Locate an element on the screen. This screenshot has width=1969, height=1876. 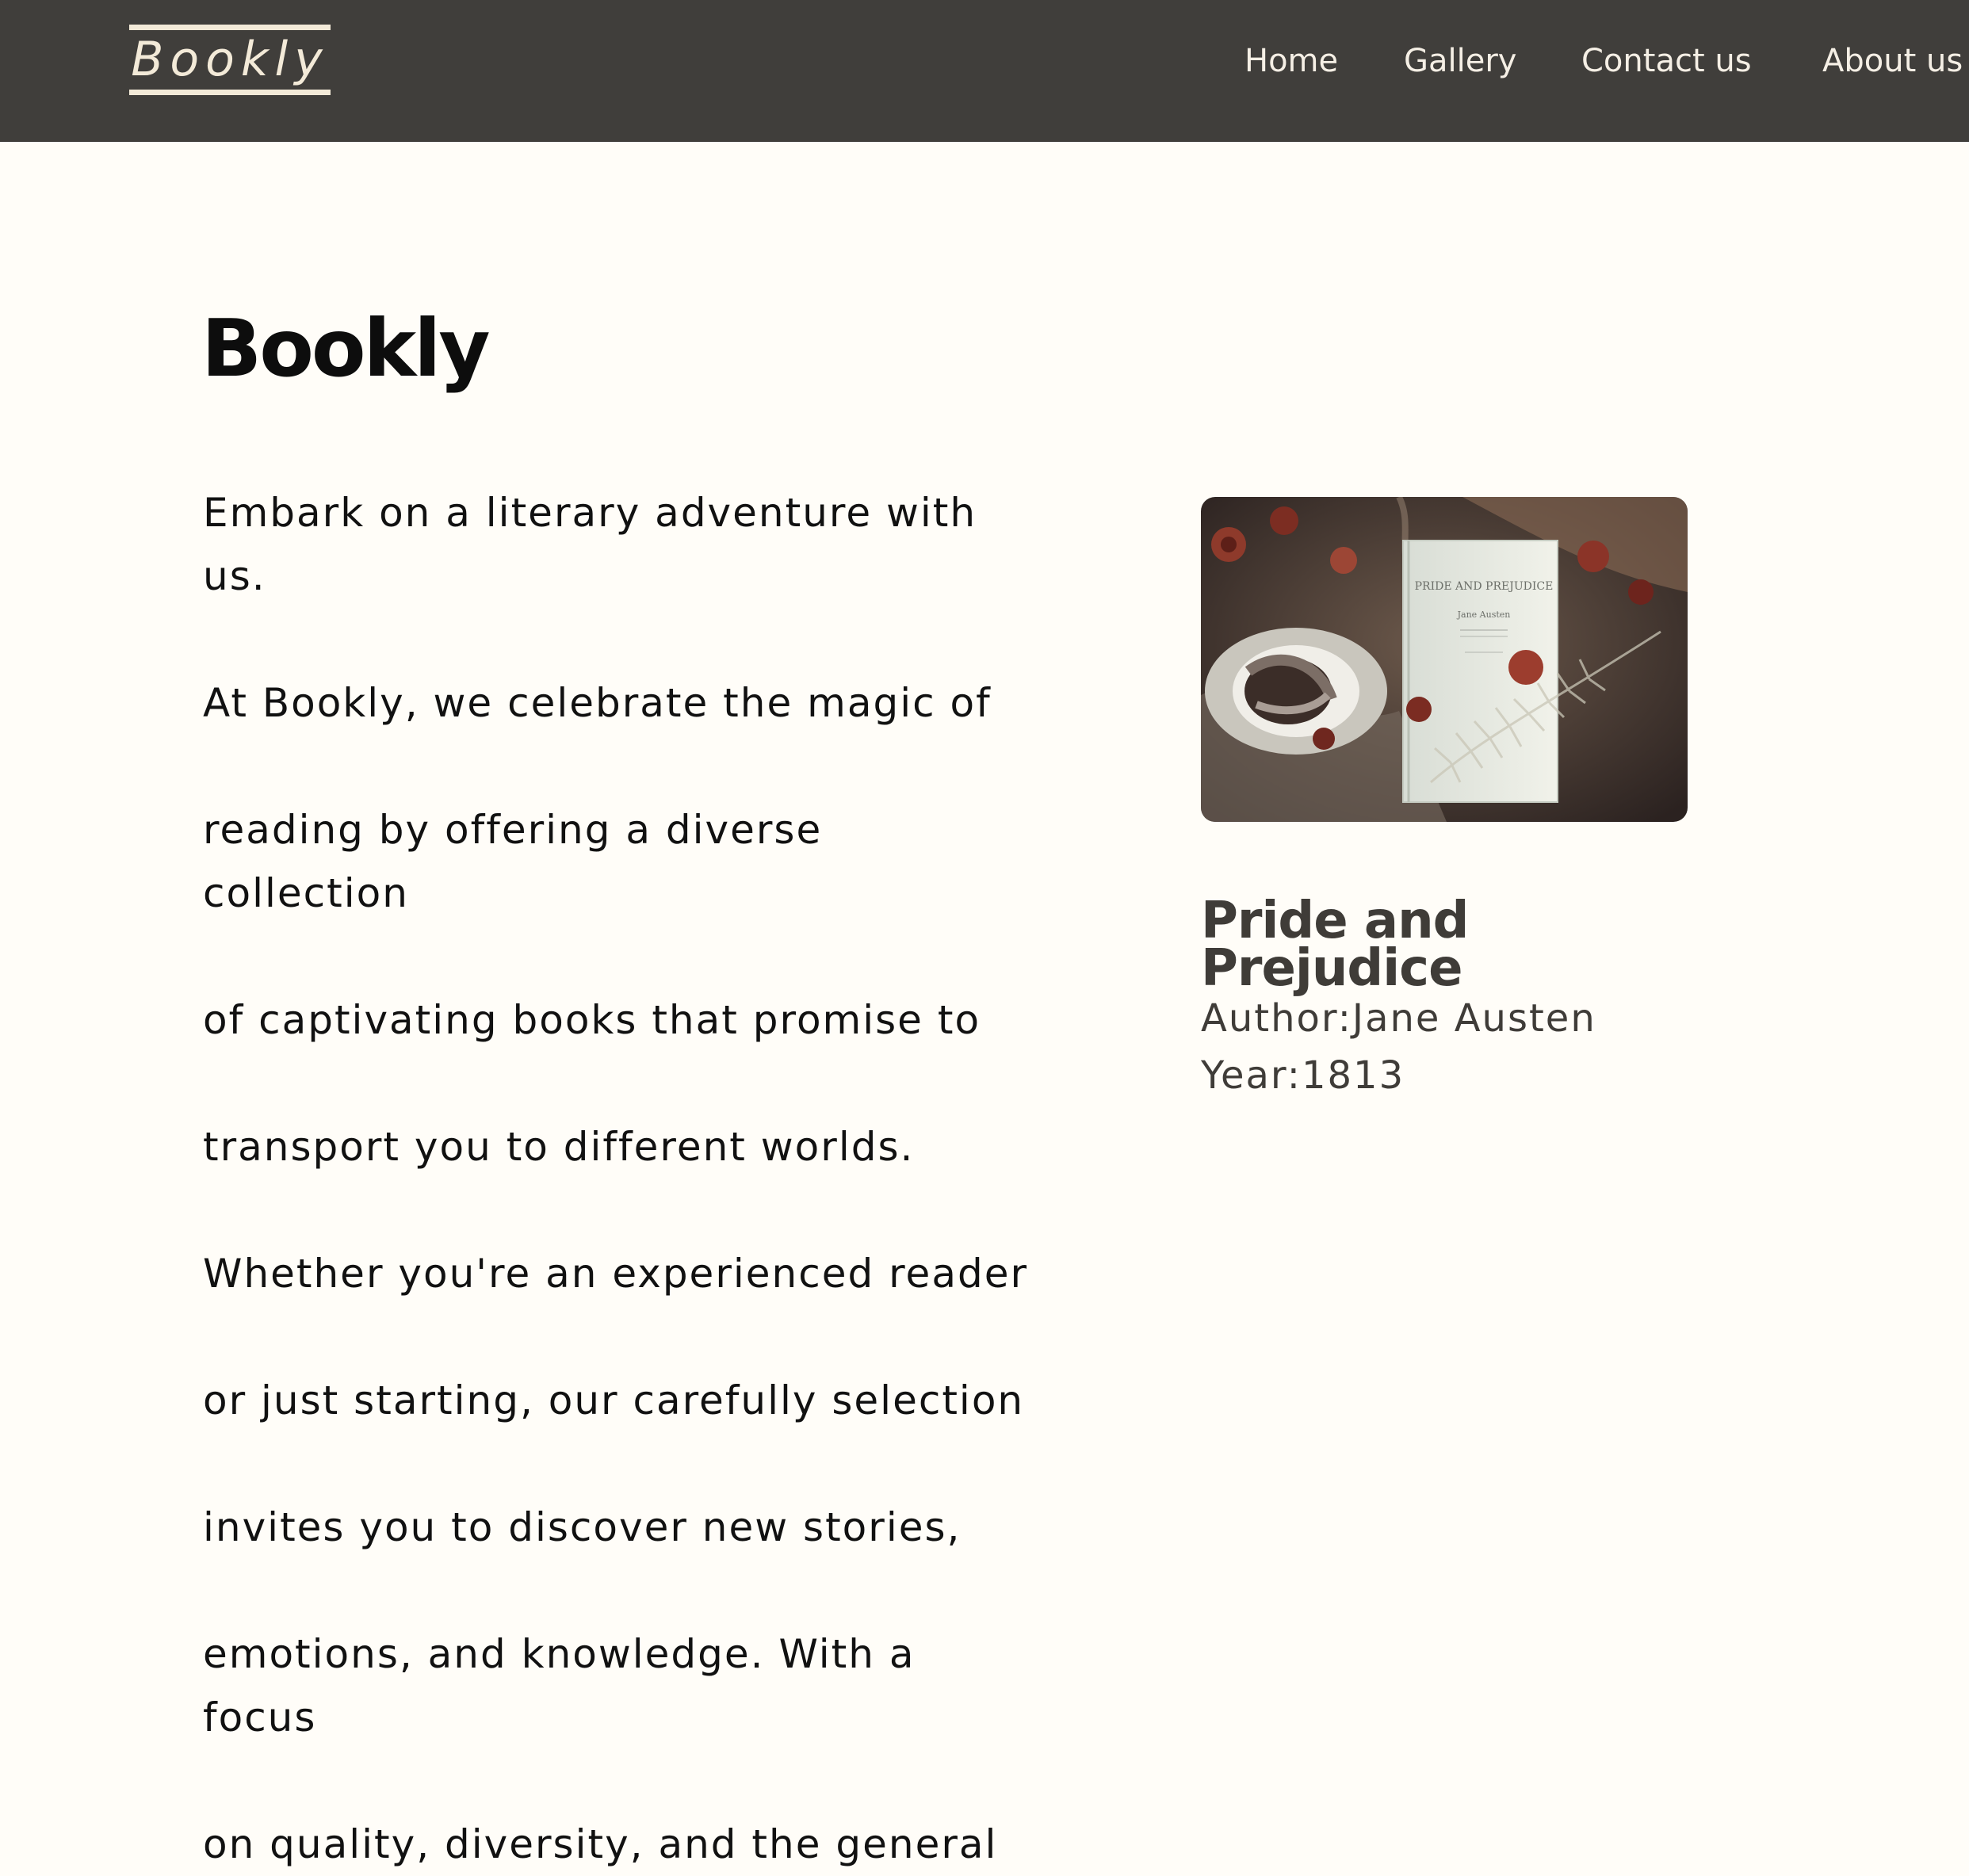
intro-line: emotions, and knowledge. With a focus is located at coordinates (559, 1685).